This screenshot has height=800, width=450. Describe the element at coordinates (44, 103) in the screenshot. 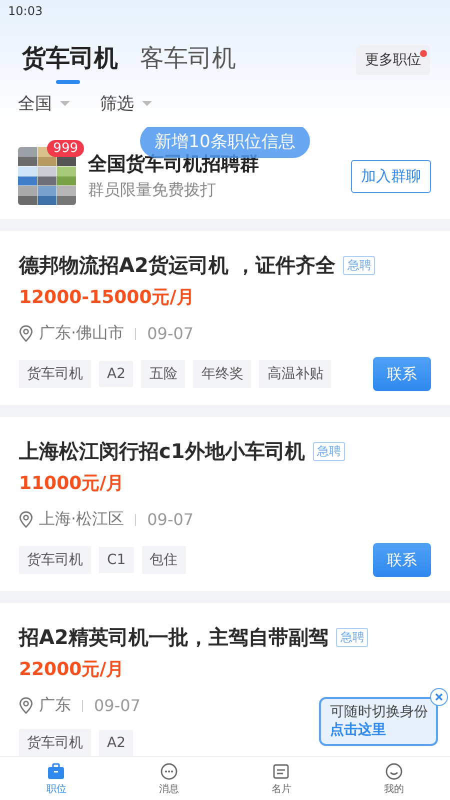

I see `filter-dropdown: 全国` at that location.